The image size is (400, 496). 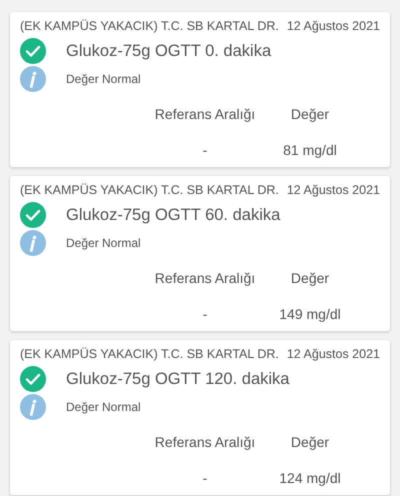 I want to click on test-name: Glukoz-75g OGTT 120. dakika, so click(x=178, y=379).